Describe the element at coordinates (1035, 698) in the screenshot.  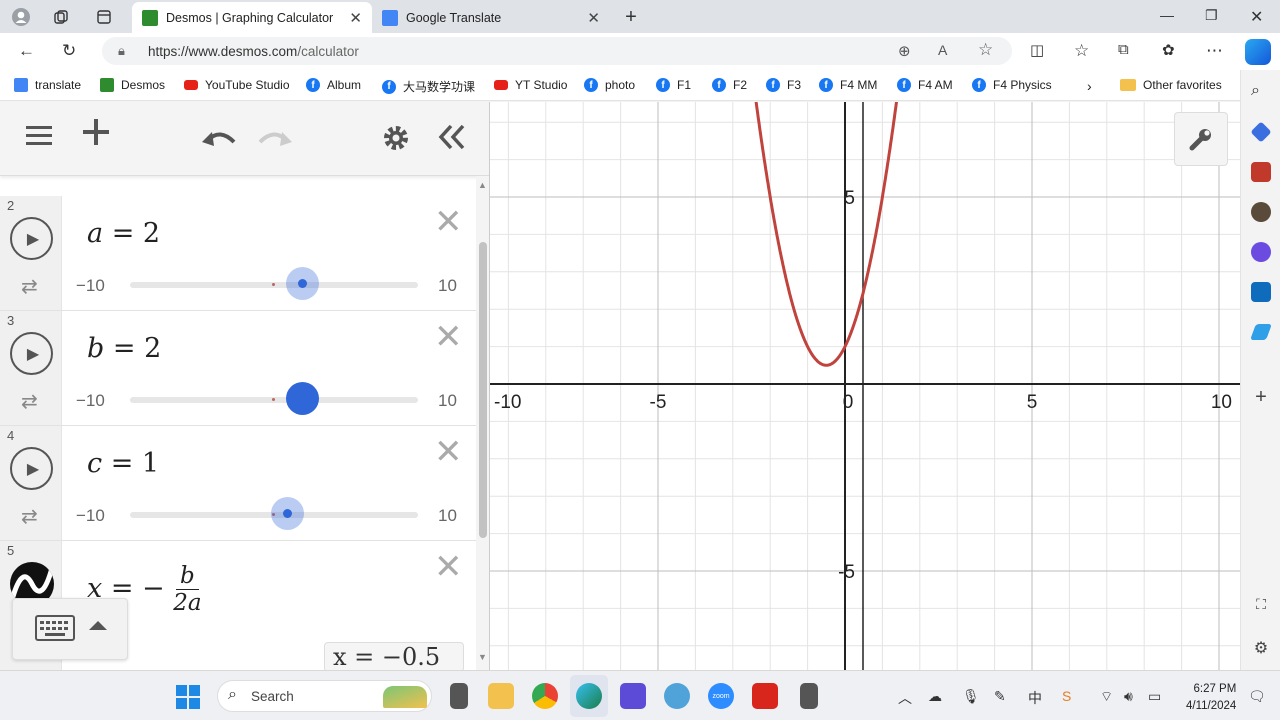
I see `input-method-icon: 中` at that location.